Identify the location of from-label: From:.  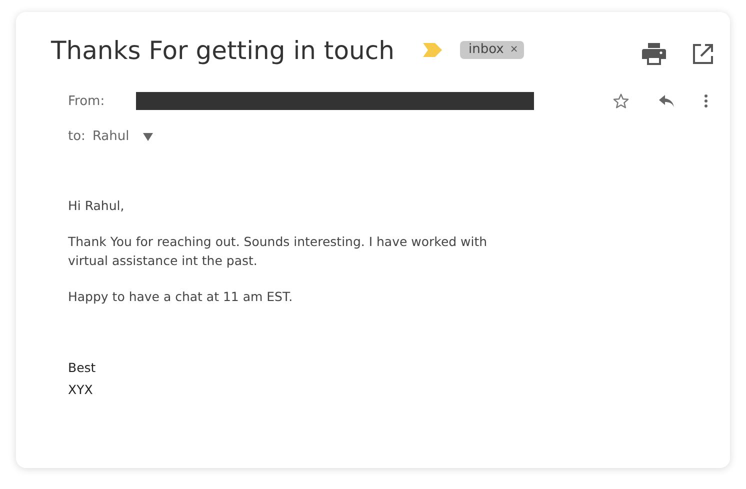
(86, 101).